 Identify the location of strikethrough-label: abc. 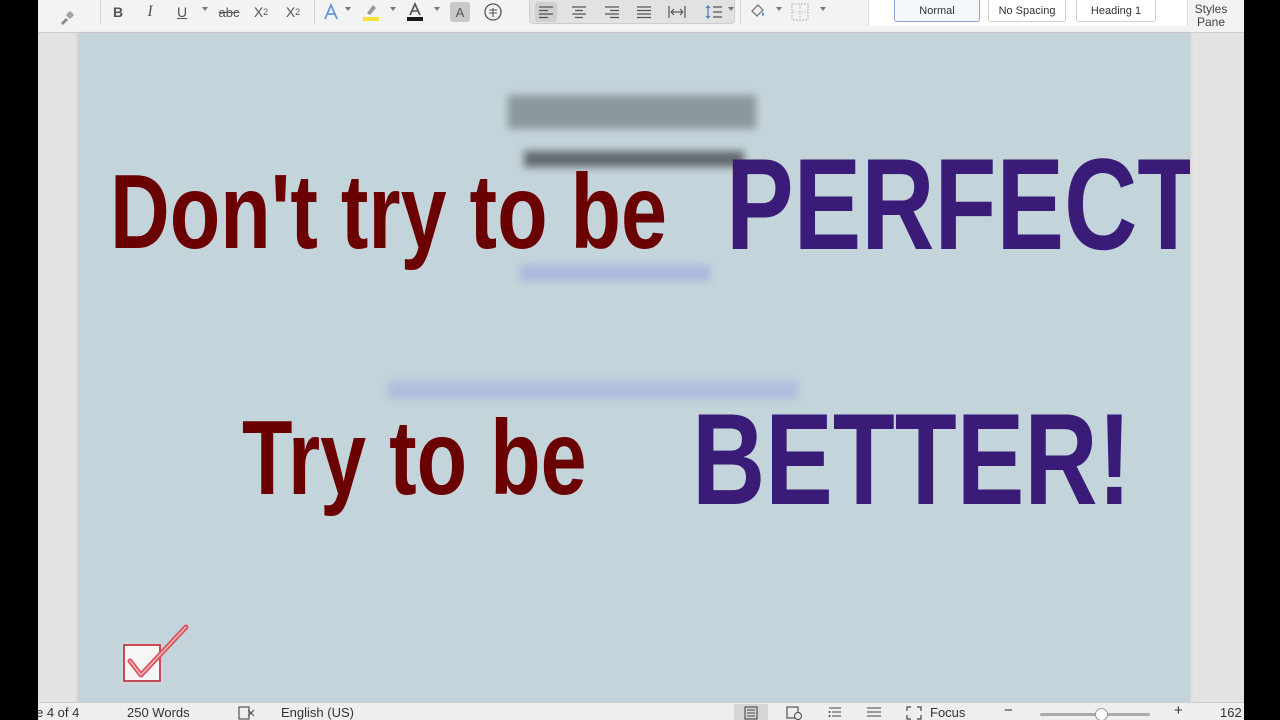
(229, 12).